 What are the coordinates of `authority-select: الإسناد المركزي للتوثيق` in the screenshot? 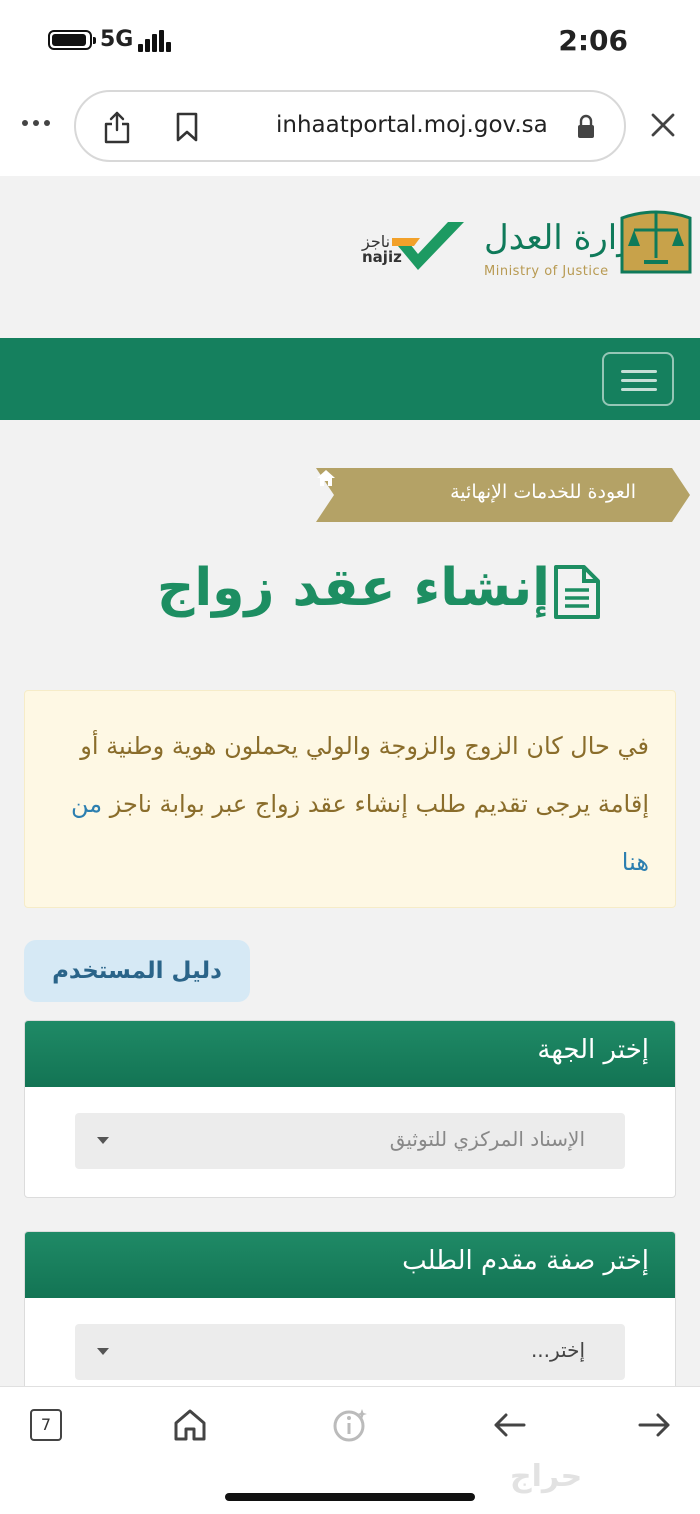 It's located at (350, 1141).